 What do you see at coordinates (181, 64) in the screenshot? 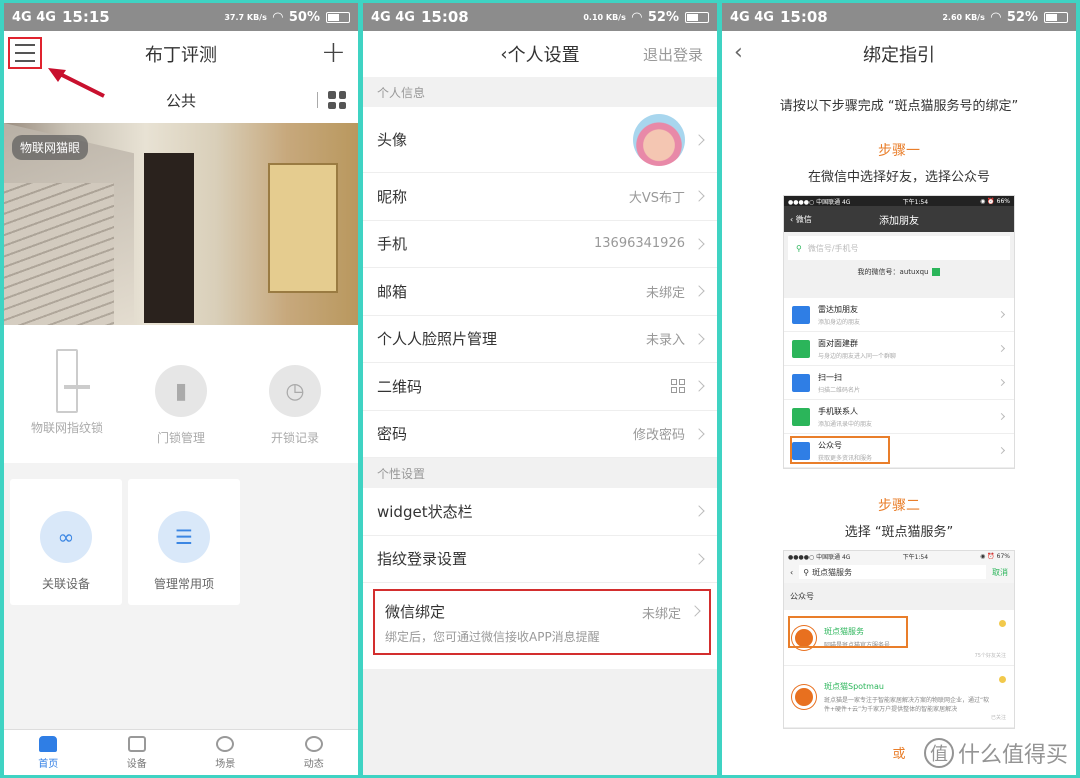
I see `home-header: 布丁评测 +` at bounding box center [181, 64].